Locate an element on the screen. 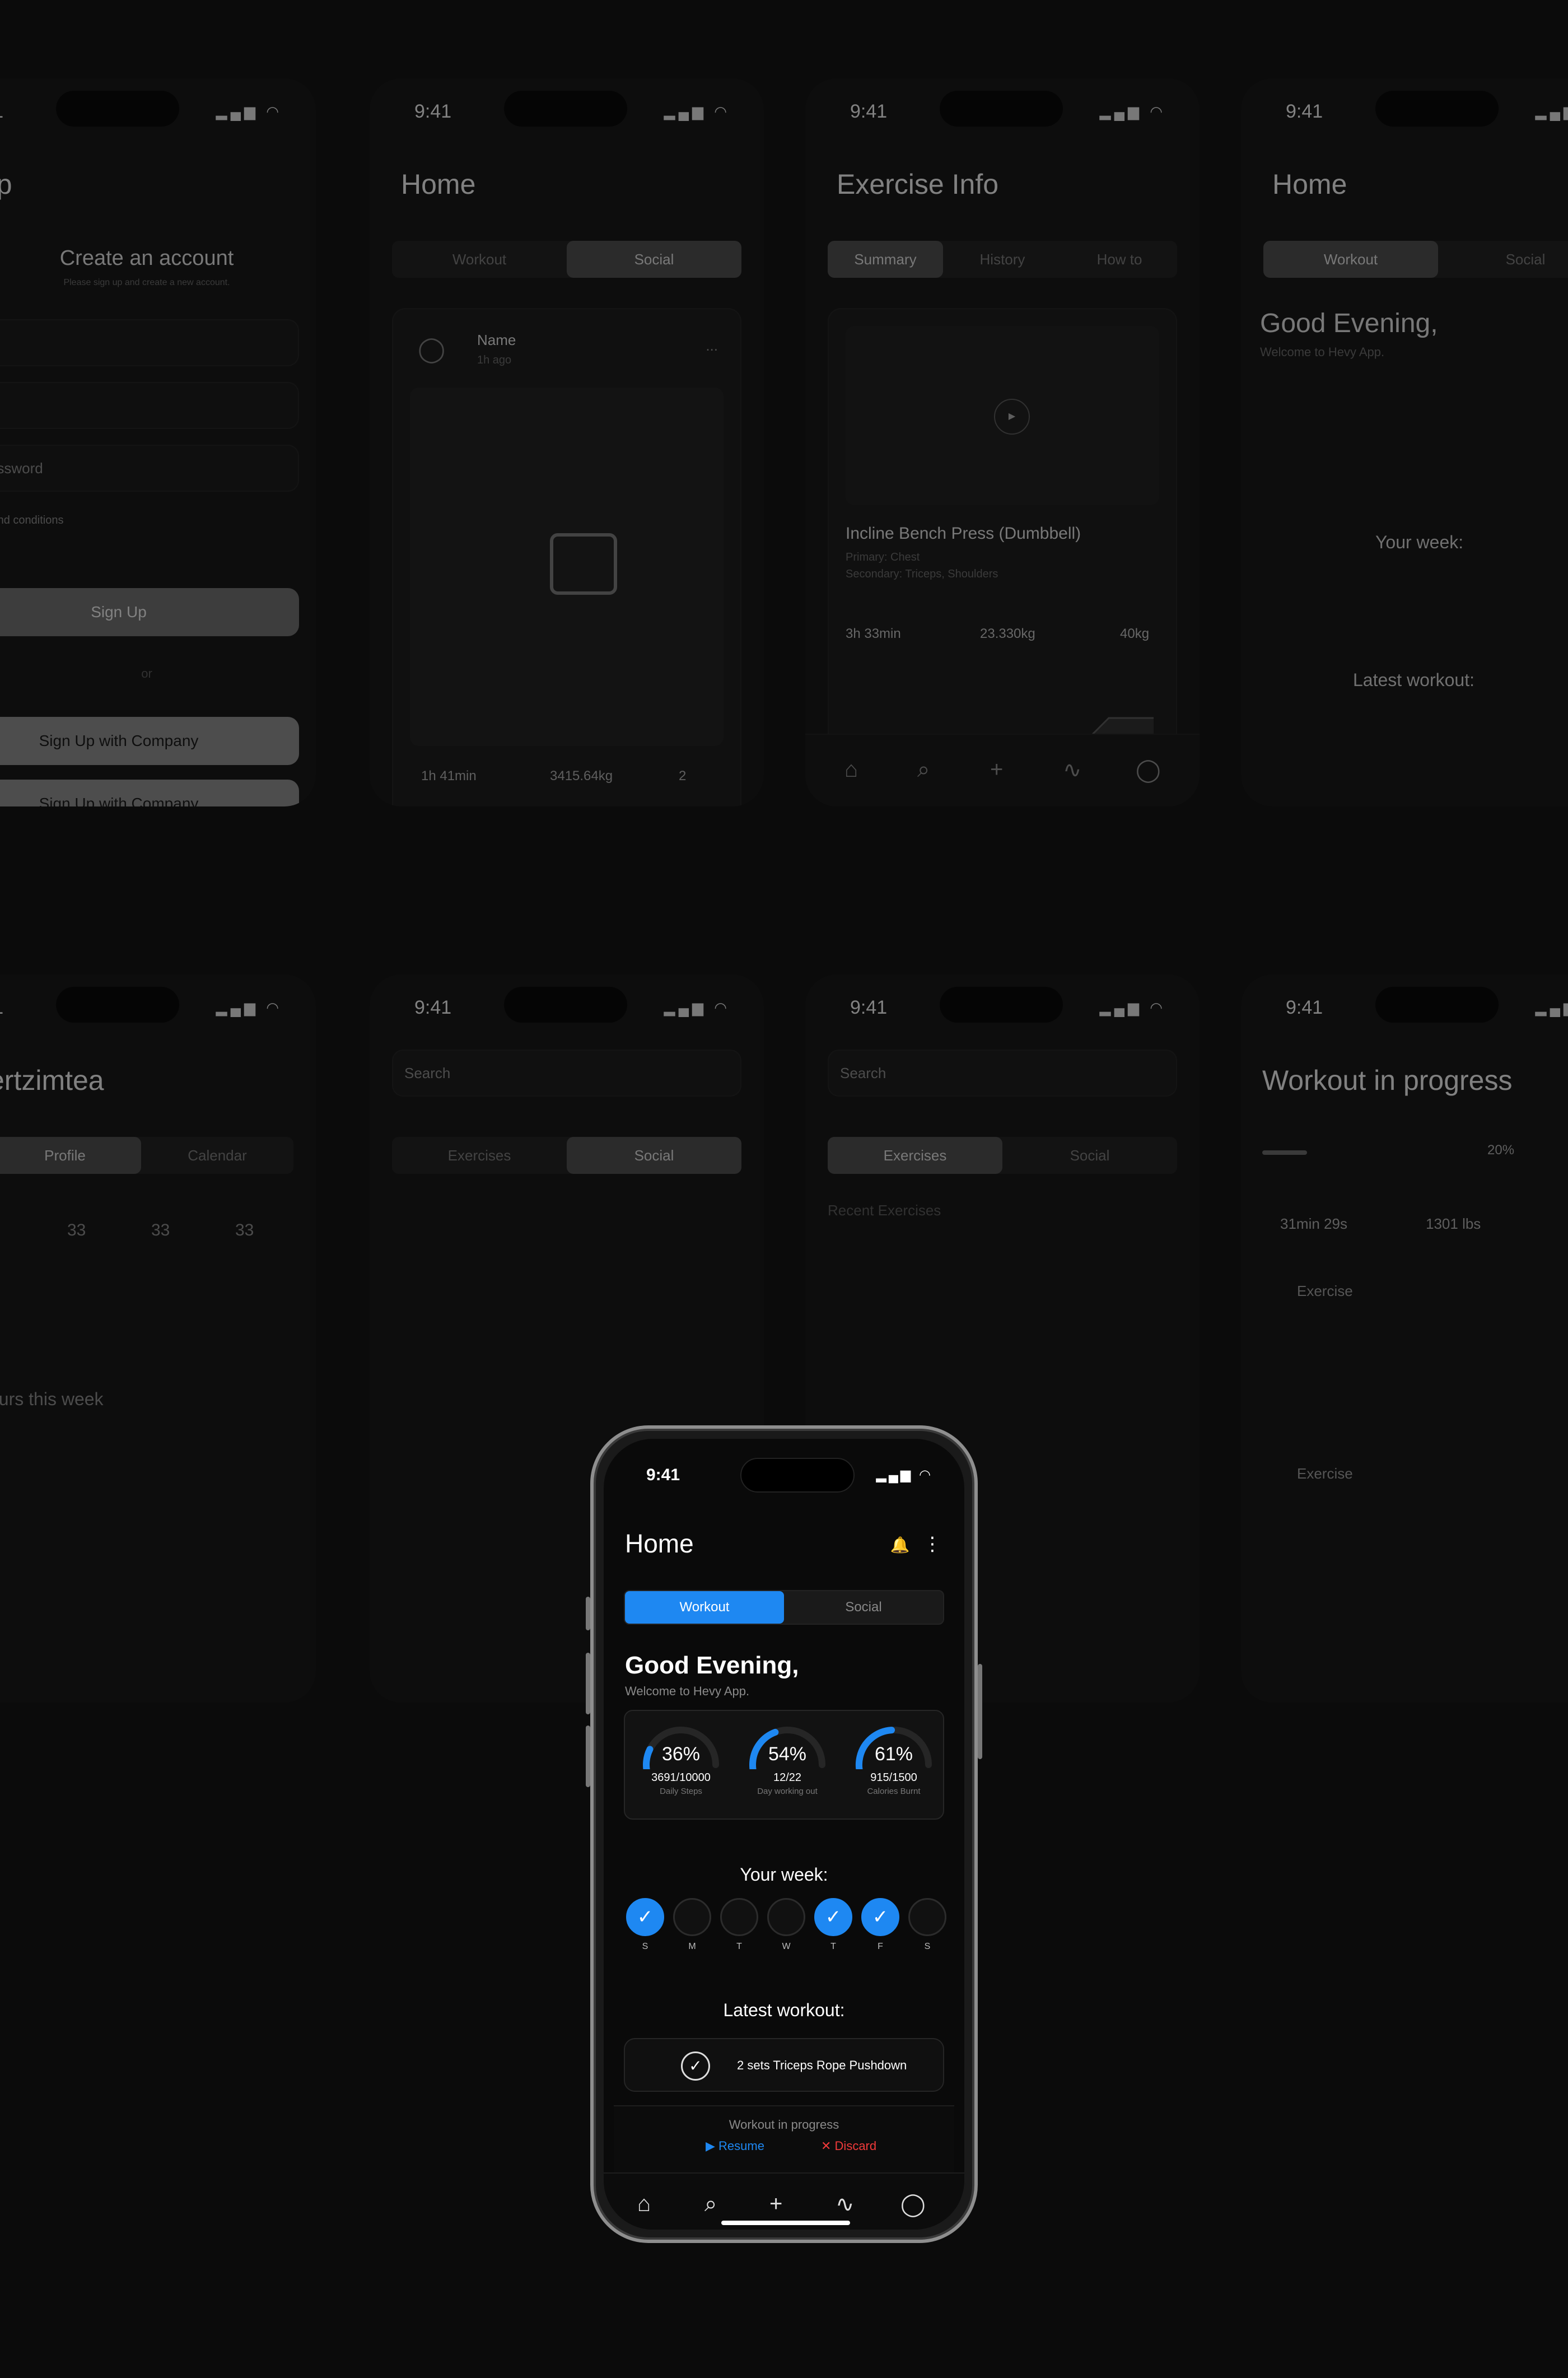  email-field: il is located at coordinates (150, 342).